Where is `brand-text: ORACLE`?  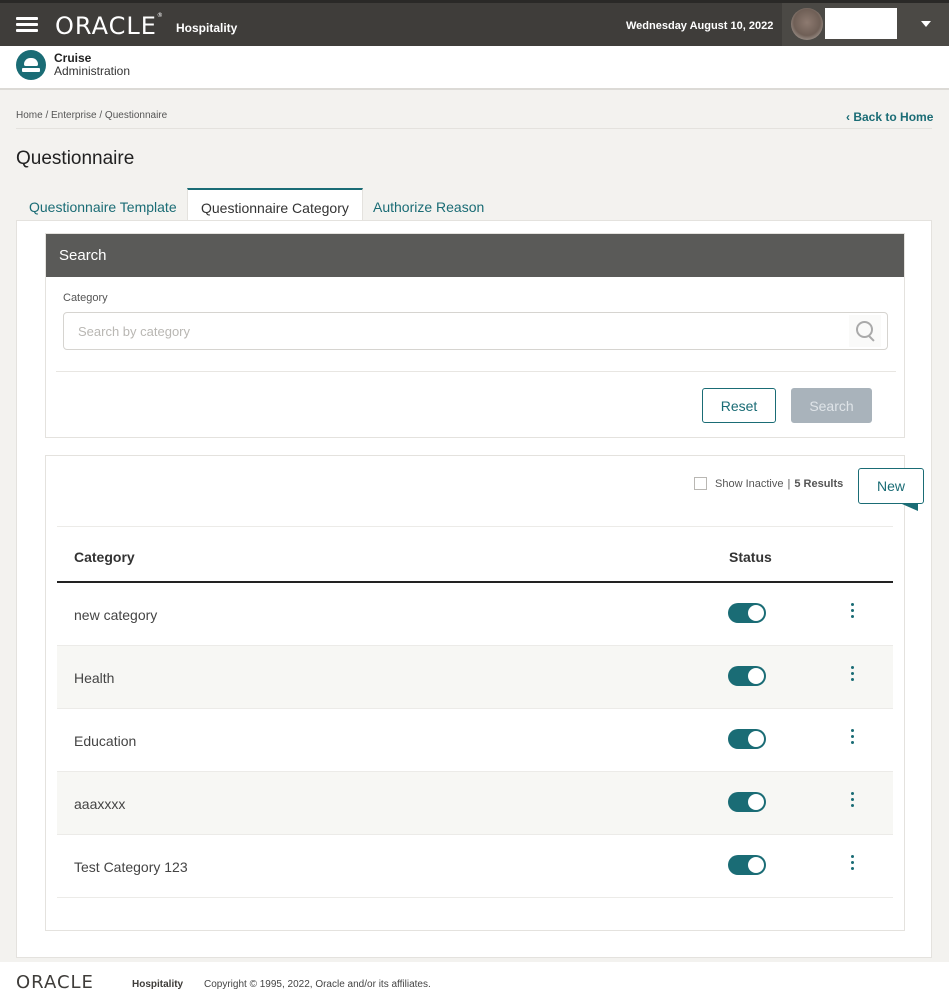 brand-text: ORACLE is located at coordinates (106, 26).